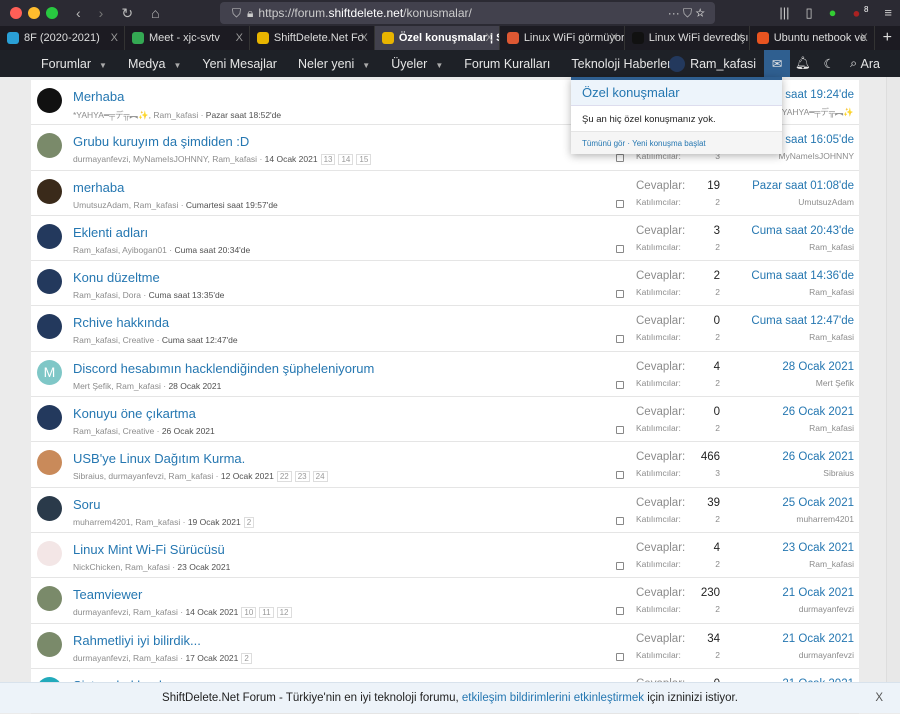  I want to click on nav-item: Medya ▼, so click(154, 64).